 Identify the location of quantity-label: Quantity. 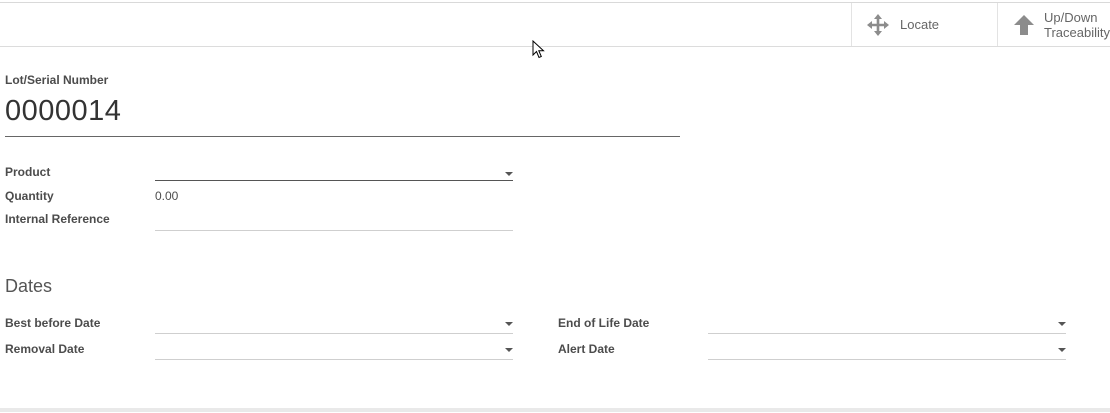
(29, 196).